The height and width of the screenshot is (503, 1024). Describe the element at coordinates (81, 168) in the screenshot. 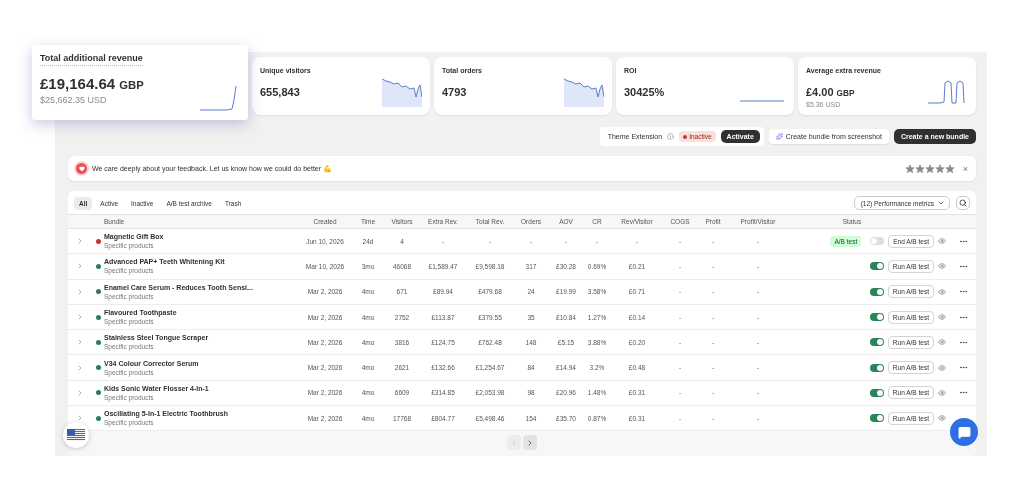

I see `heart-icon` at that location.